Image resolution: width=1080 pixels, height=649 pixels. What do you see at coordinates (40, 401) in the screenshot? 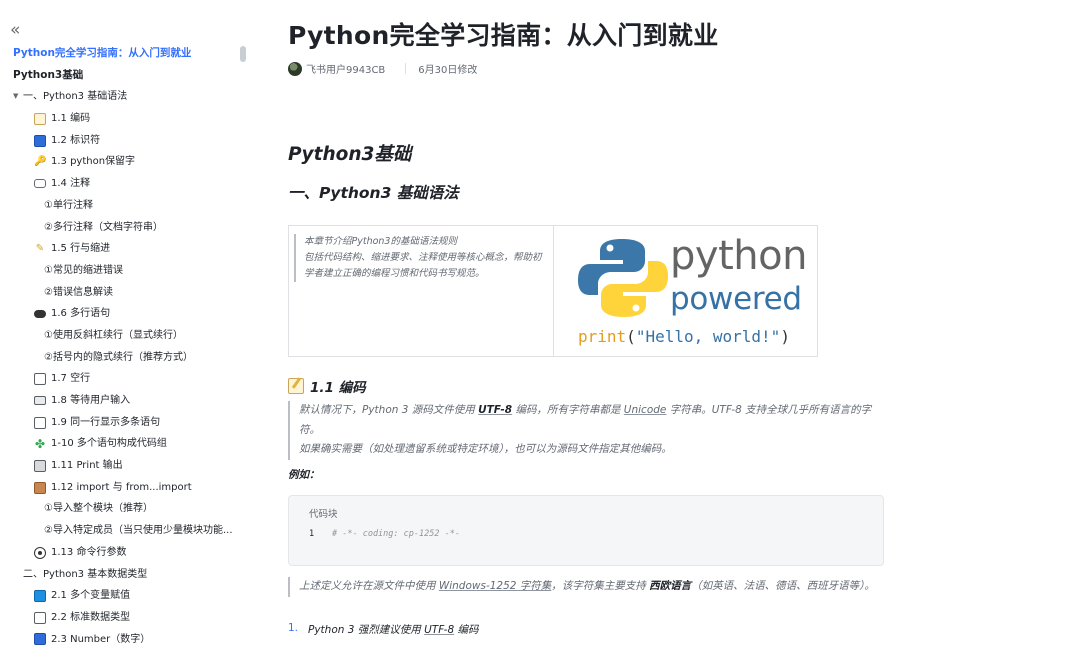
I see `keyboard-icon` at bounding box center [40, 401].